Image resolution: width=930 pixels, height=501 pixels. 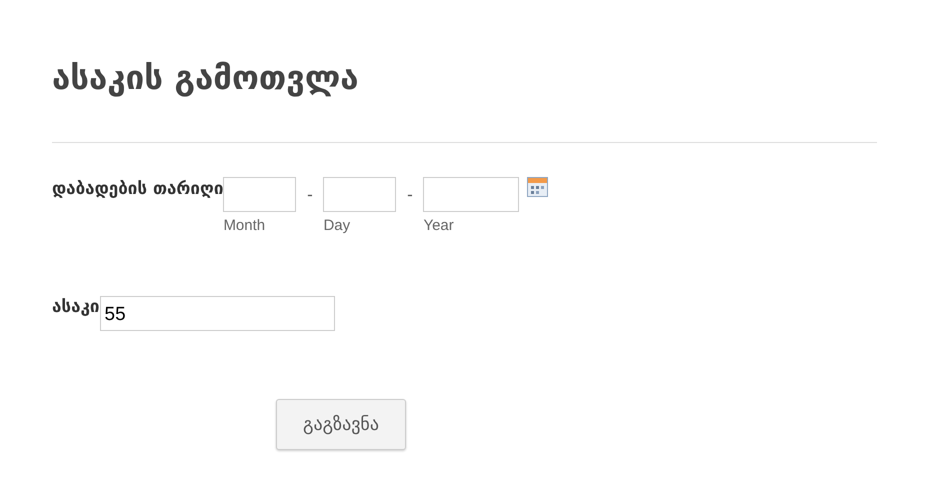 What do you see at coordinates (439, 225) in the screenshot?
I see `sublabel: Year` at bounding box center [439, 225].